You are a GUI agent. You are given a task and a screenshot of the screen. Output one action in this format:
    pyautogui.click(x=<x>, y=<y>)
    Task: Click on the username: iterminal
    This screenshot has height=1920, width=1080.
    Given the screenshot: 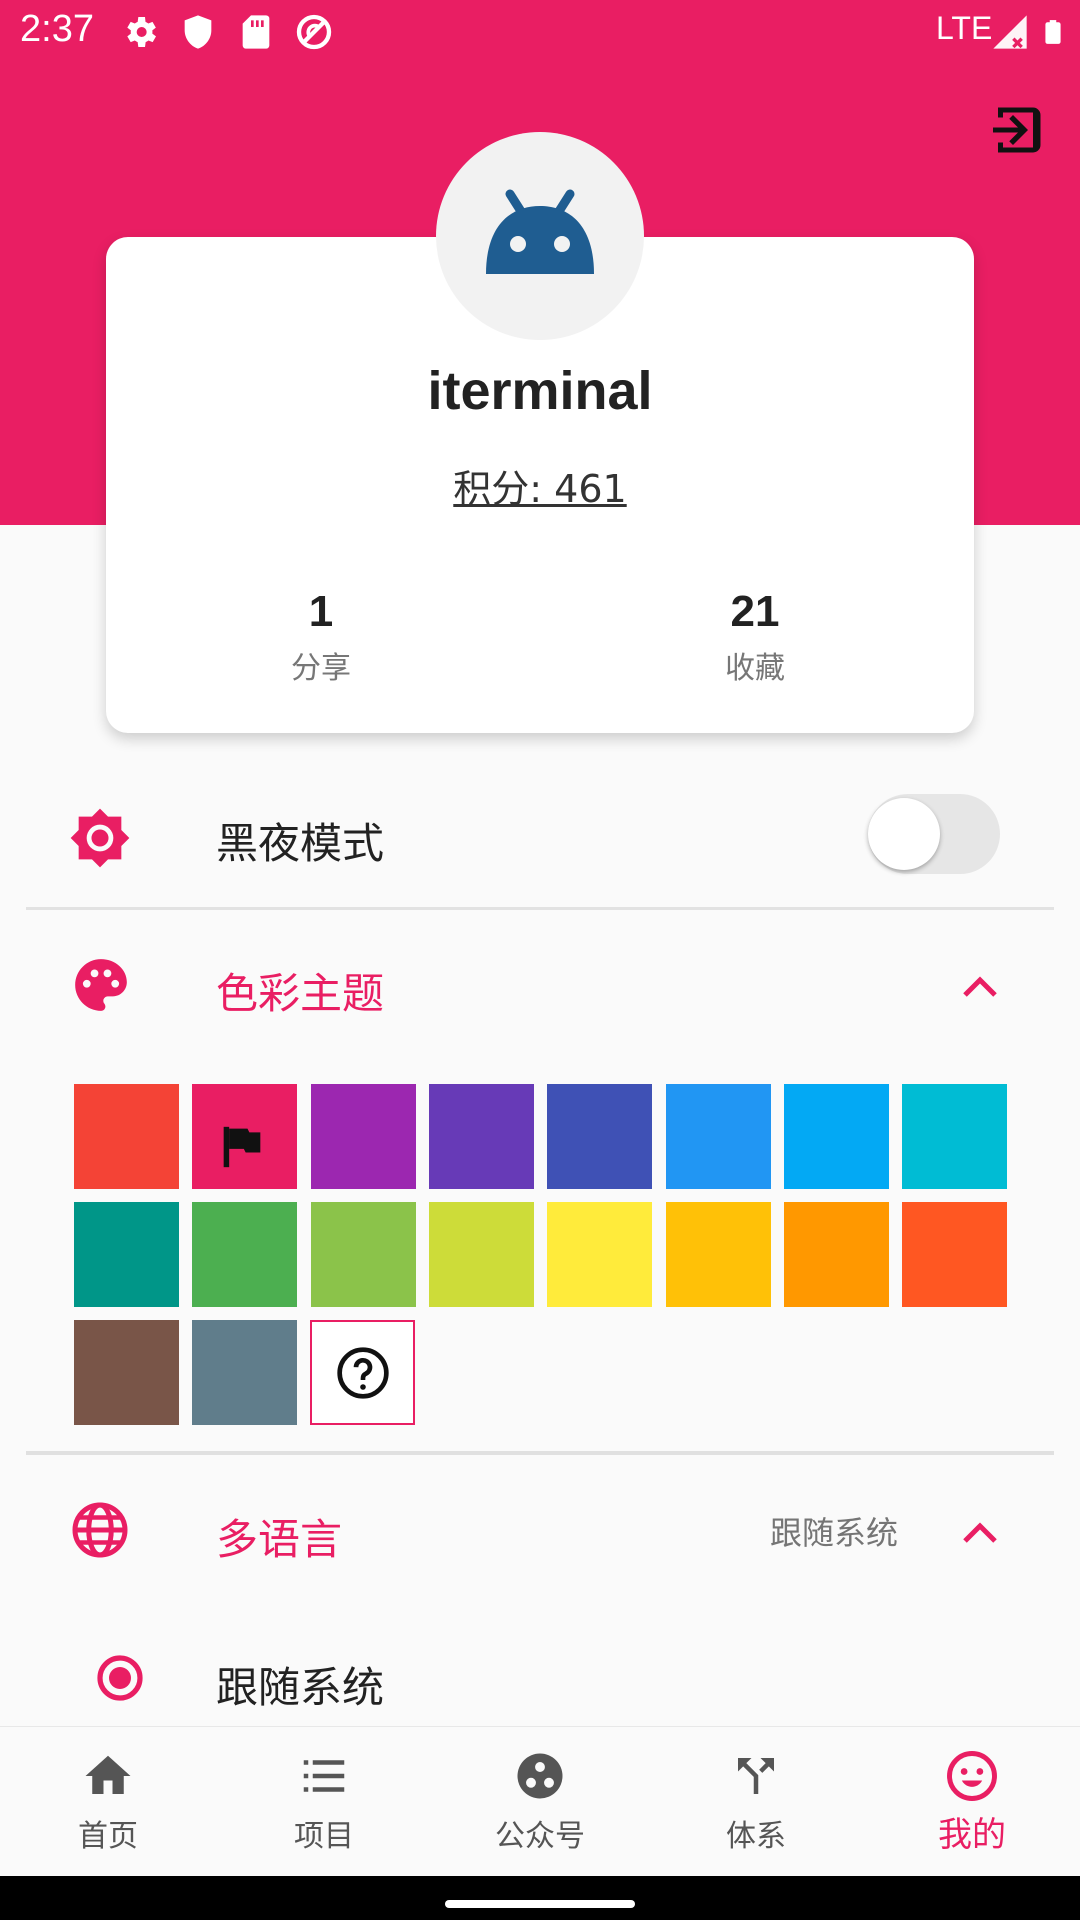 What is the action you would take?
    pyautogui.click(x=540, y=391)
    